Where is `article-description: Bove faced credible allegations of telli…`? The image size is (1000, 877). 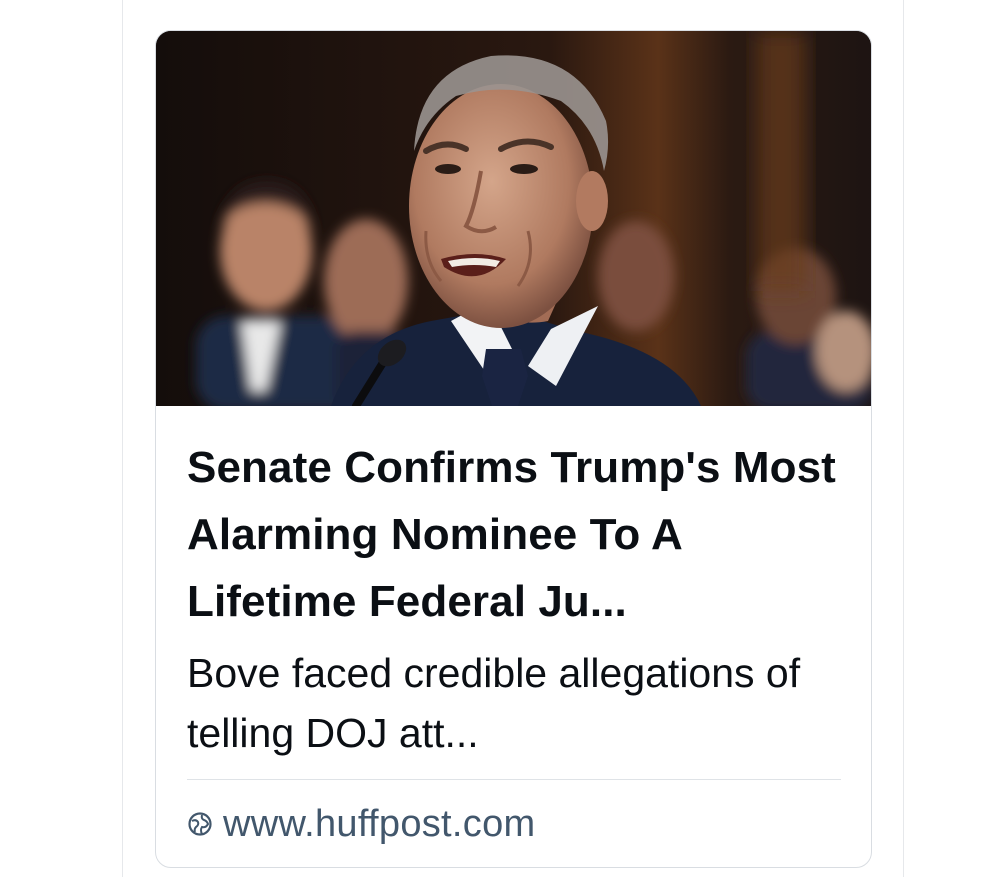 article-description: Bove faced credible allegations of telli… is located at coordinates (494, 703).